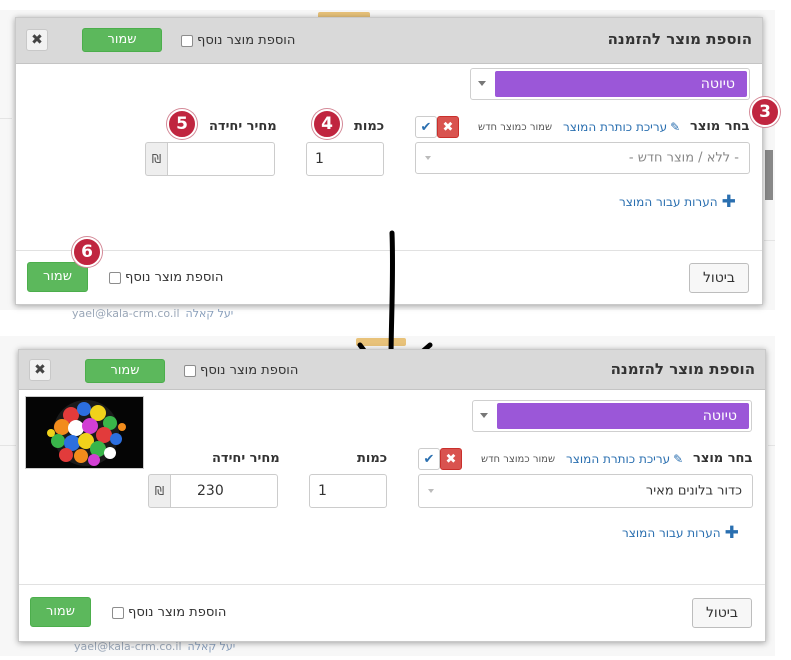 This screenshot has height=660, width=791. Describe the element at coordinates (327, 124) in the screenshot. I see `step-4-badge: 4` at that location.